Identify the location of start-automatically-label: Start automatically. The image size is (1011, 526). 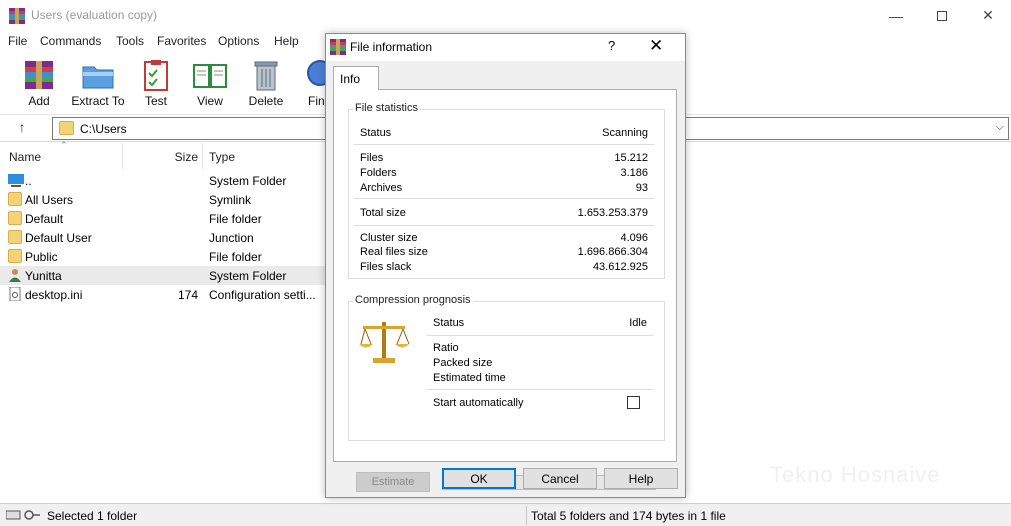
(478, 403).